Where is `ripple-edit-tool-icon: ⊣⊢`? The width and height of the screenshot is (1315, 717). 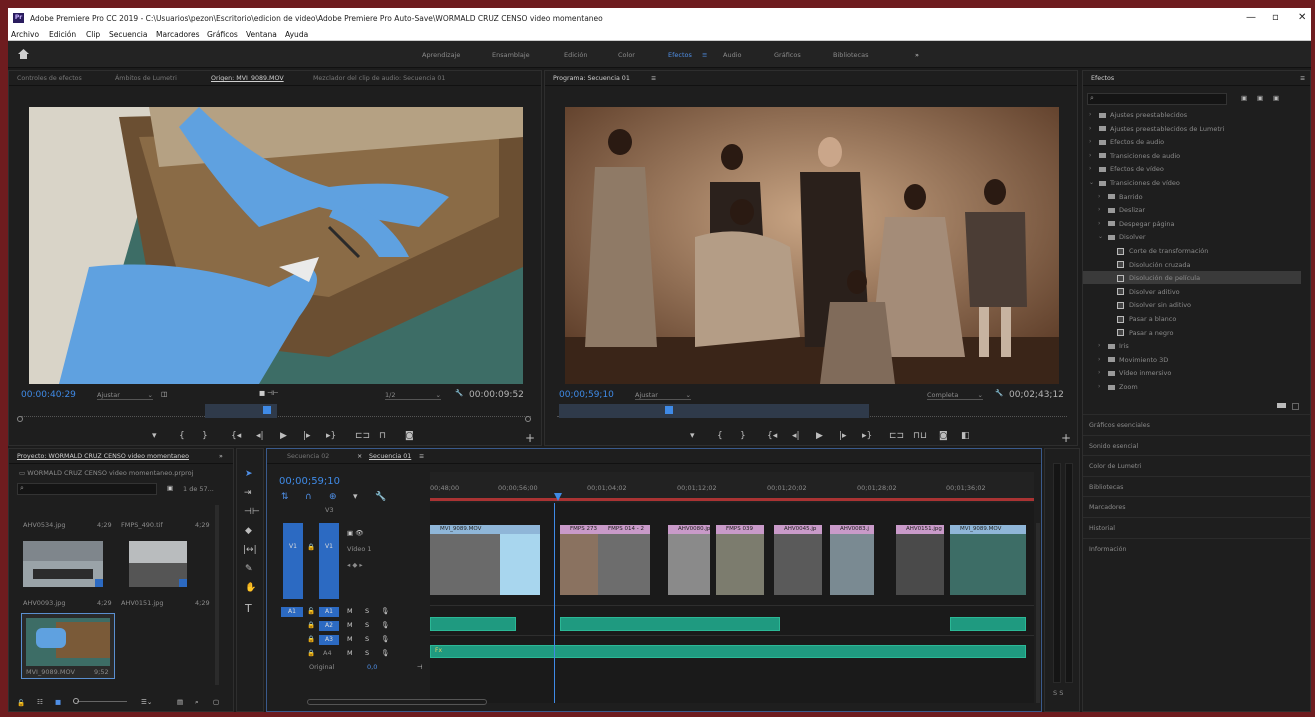 ripple-edit-tool-icon: ⊣⊢ is located at coordinates (252, 512).